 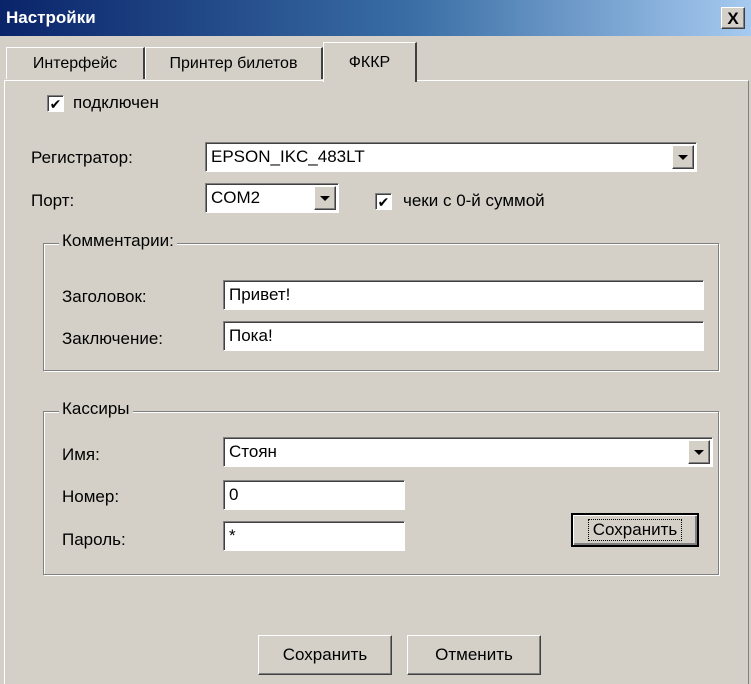 I want to click on tab-interface: Интерфейс, so click(x=75, y=63).